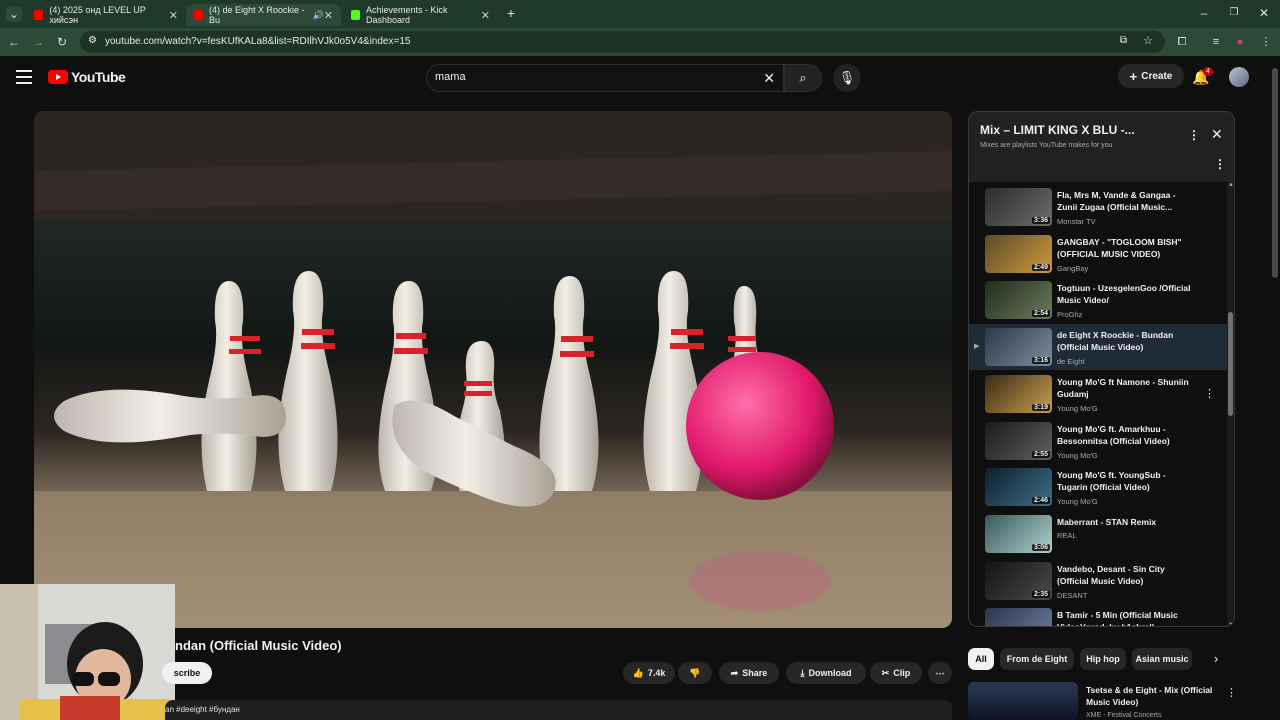 This screenshot has height=720, width=1280. I want to click on chip-hip-hop: Hip hop, so click(1103, 659).